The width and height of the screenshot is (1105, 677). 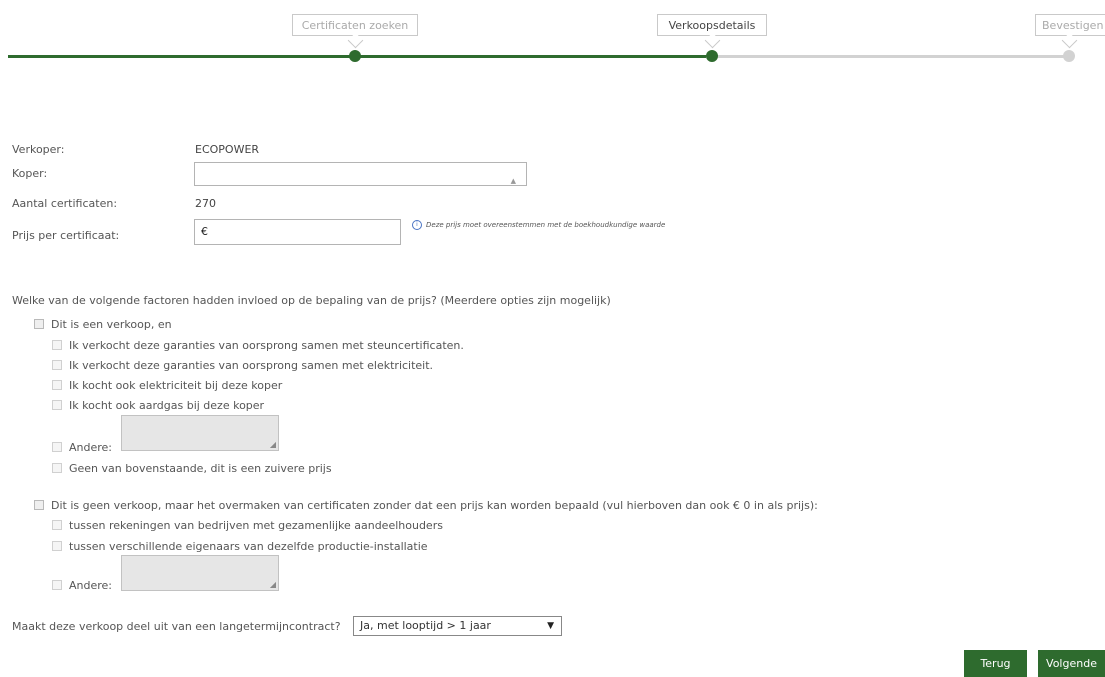 What do you see at coordinates (167, 405) in the screenshot?
I see `option-label: Ik kocht ook aardgas bij deze koper` at bounding box center [167, 405].